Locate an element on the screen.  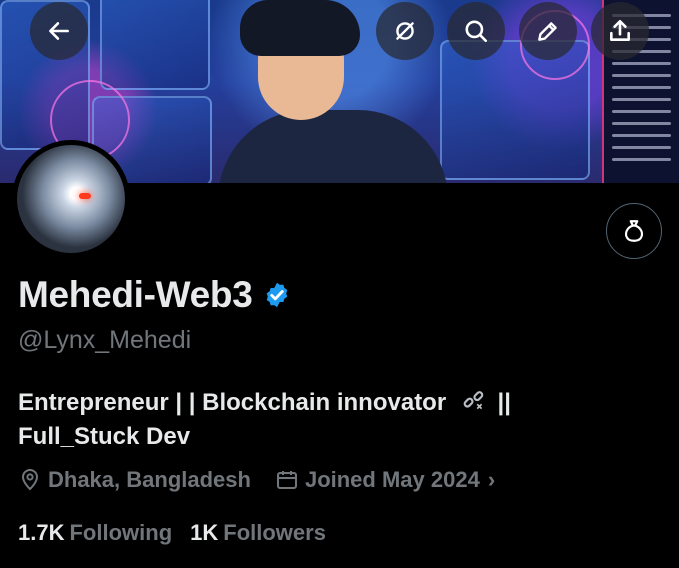
arrow-left-icon is located at coordinates (59, 31).